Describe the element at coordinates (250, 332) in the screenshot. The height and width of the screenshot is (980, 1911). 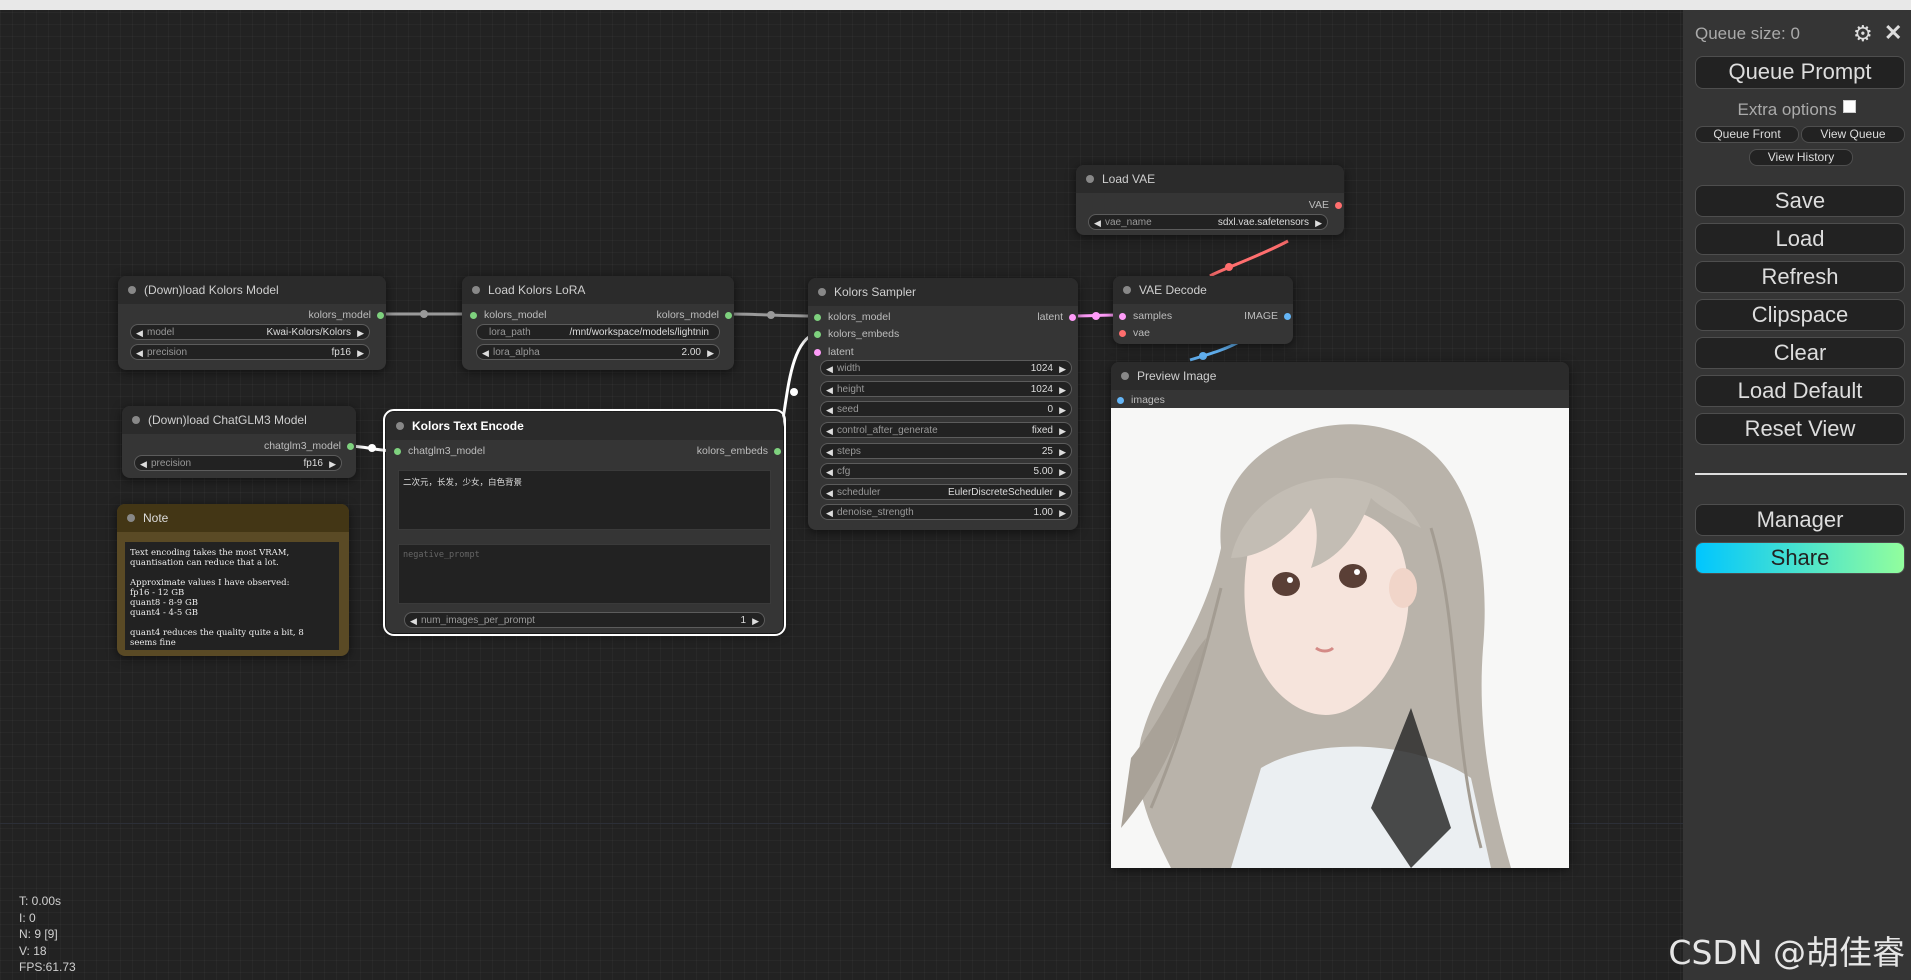
I see `model-widget: ◀ model Kwai-Kolors/Kolors ▶` at that location.